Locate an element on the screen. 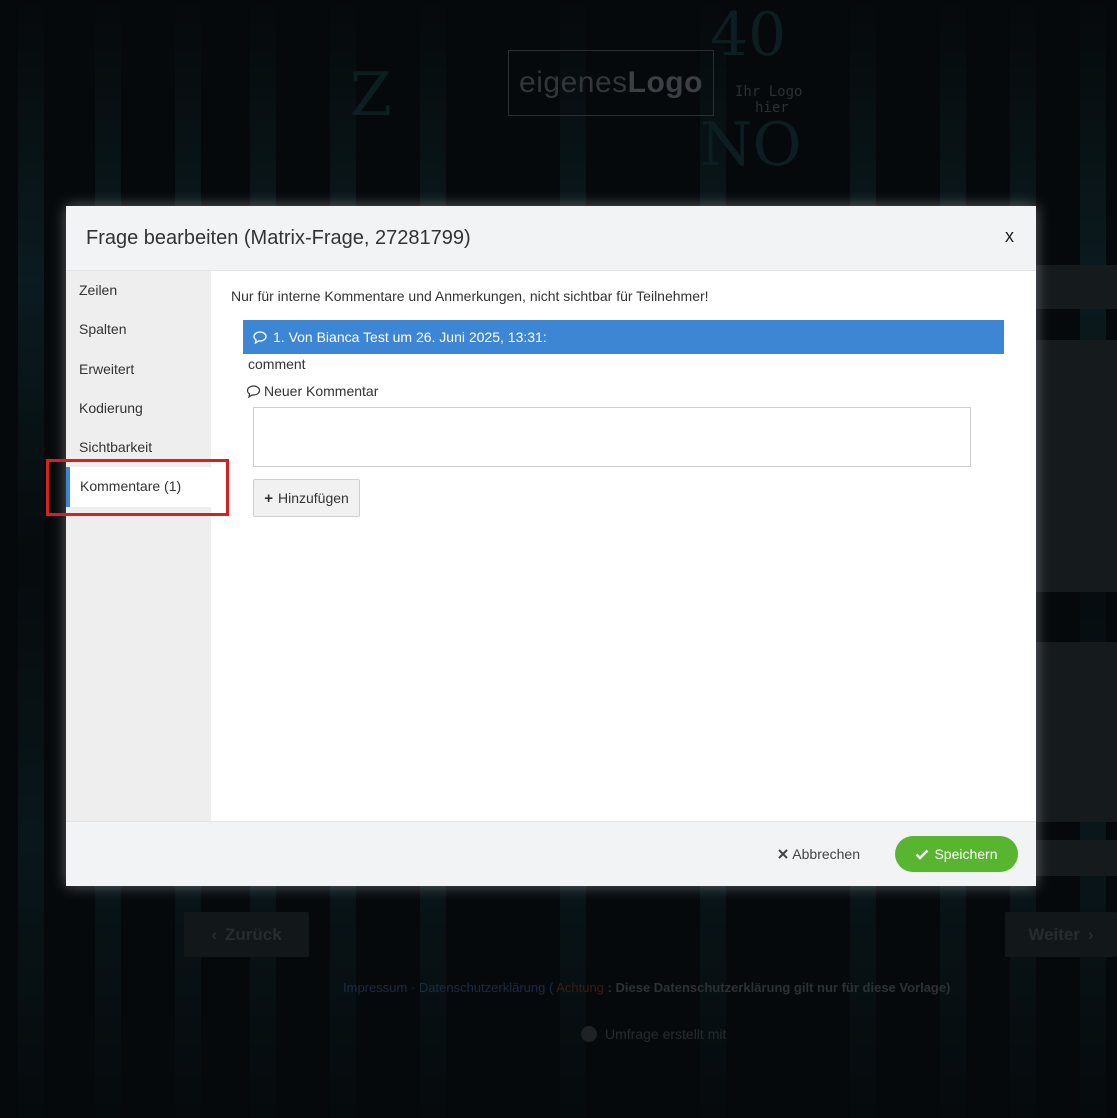  impressum-link: Impressum is located at coordinates (375, 987).